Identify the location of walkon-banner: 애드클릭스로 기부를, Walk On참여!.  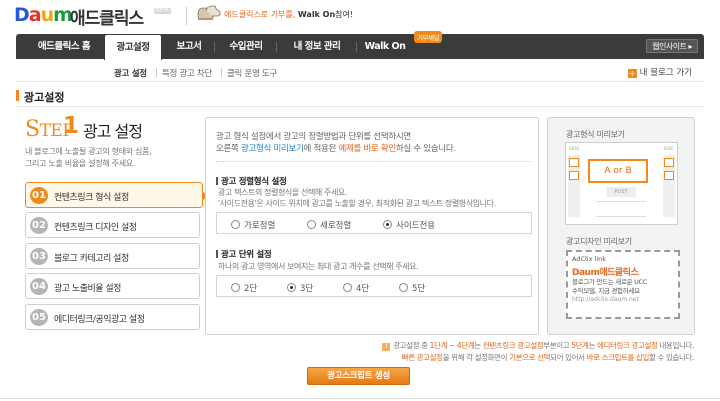
(288, 14).